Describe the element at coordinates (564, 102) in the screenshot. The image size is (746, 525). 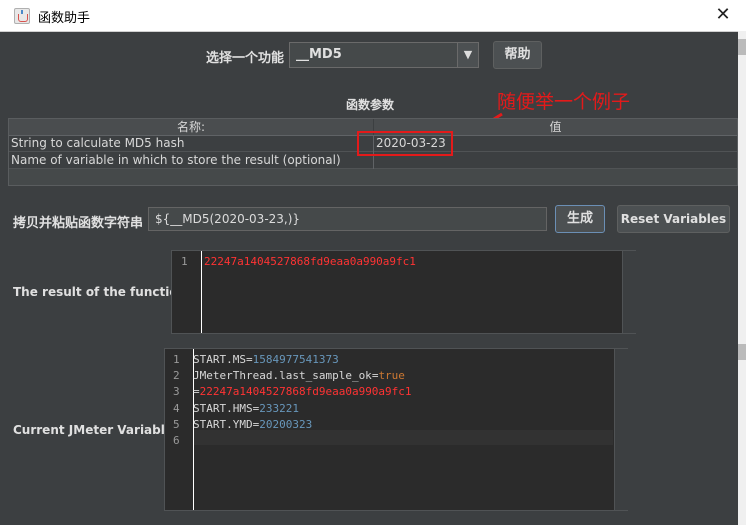
I see `annotation-text: 随便举一个例子` at that location.